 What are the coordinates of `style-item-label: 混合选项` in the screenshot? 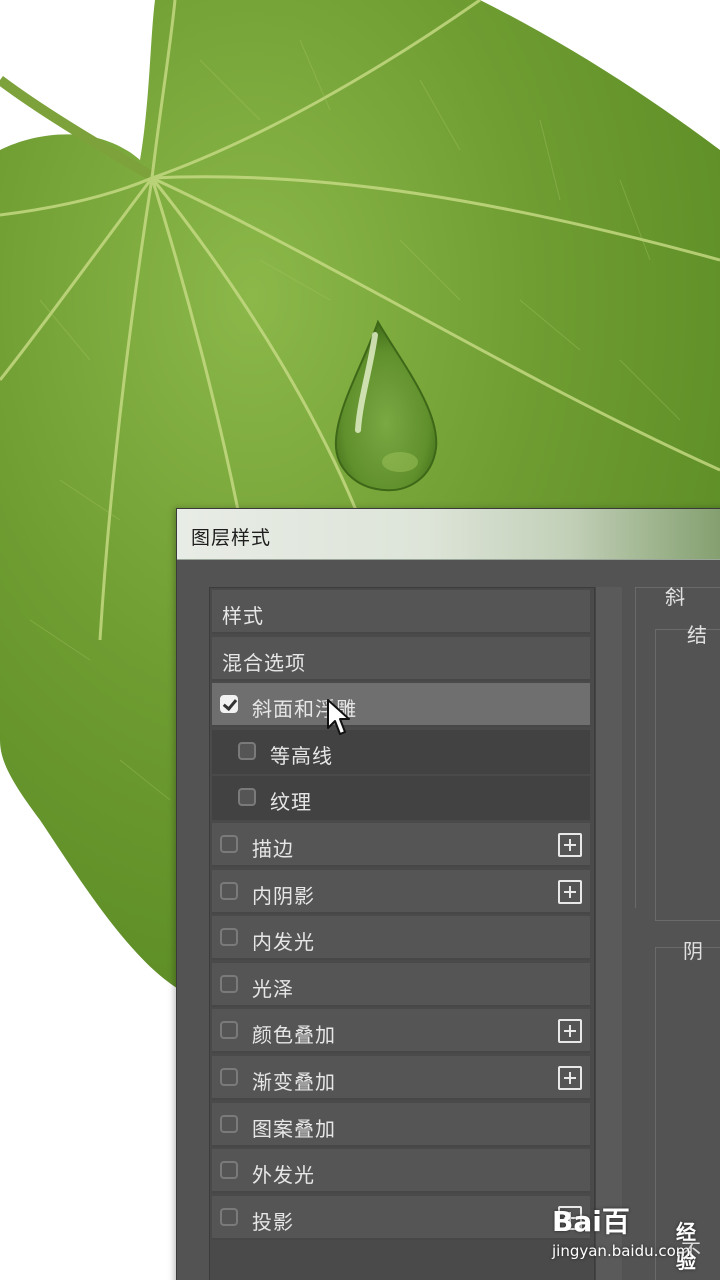 It's located at (264, 662).